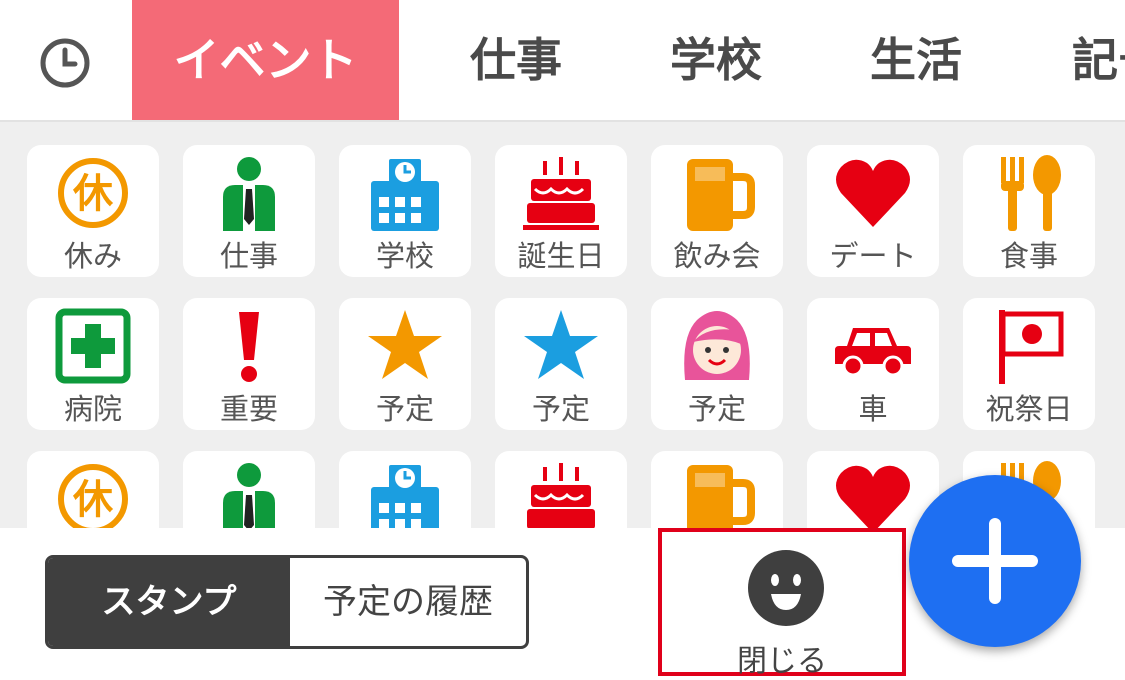  I want to click on stamp-important: 重要, so click(249, 364).